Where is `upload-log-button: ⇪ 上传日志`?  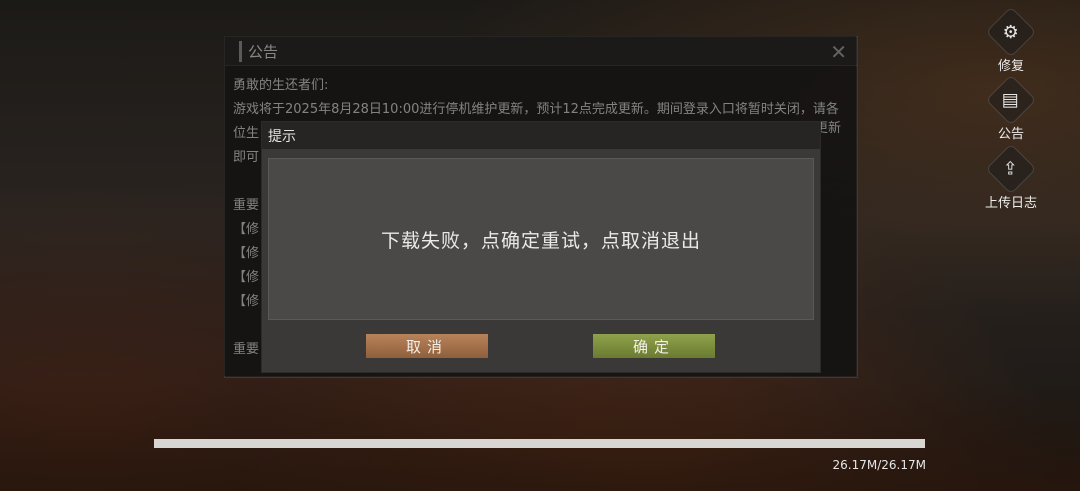
upload-log-button: ⇪ 上传日志 is located at coordinates (1011, 177).